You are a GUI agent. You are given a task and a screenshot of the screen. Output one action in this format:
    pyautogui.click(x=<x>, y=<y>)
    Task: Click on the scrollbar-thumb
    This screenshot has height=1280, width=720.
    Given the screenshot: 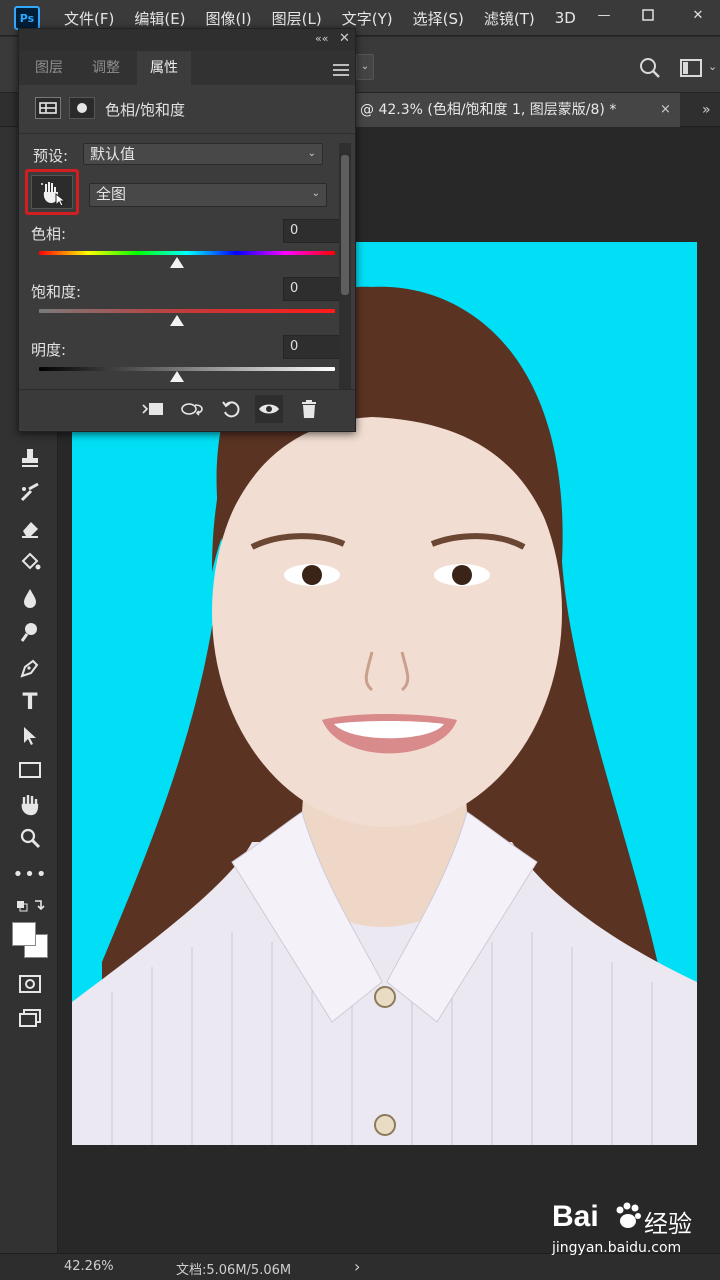 What is the action you would take?
    pyautogui.click(x=345, y=225)
    